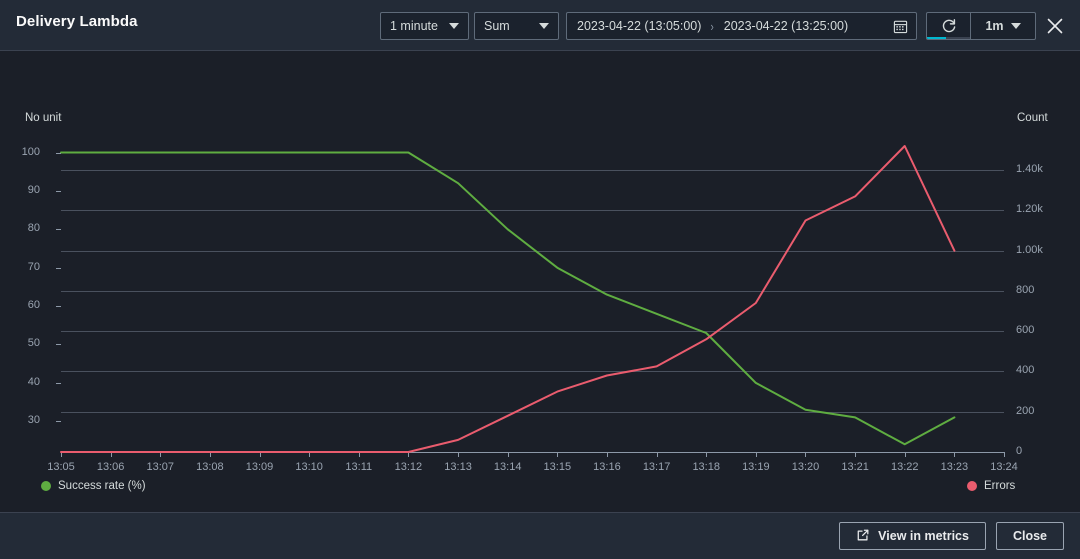 The image size is (1080, 559). What do you see at coordinates (33, 189) in the screenshot?
I see `y-axis-left-tick-label: 90` at bounding box center [33, 189].